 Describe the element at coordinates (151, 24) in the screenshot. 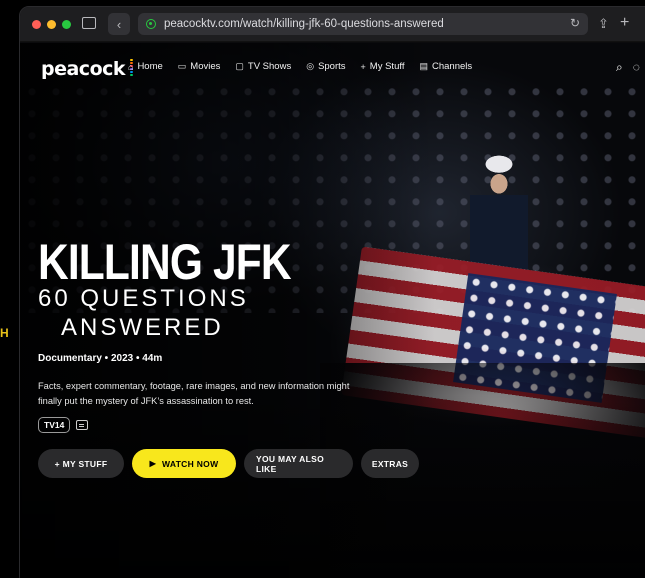

I see `site-security-icon` at that location.